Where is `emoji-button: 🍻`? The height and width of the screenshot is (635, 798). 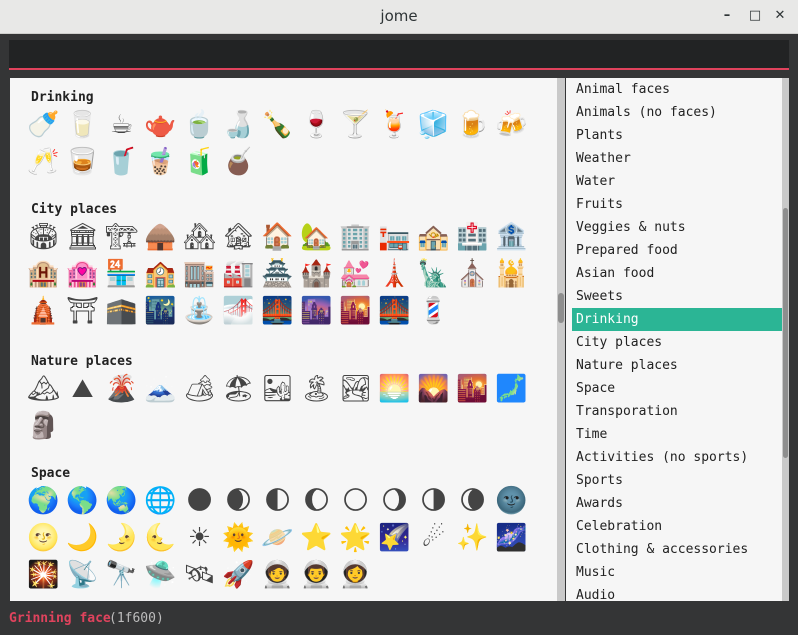
emoji-button: 🍻 is located at coordinates (511, 125).